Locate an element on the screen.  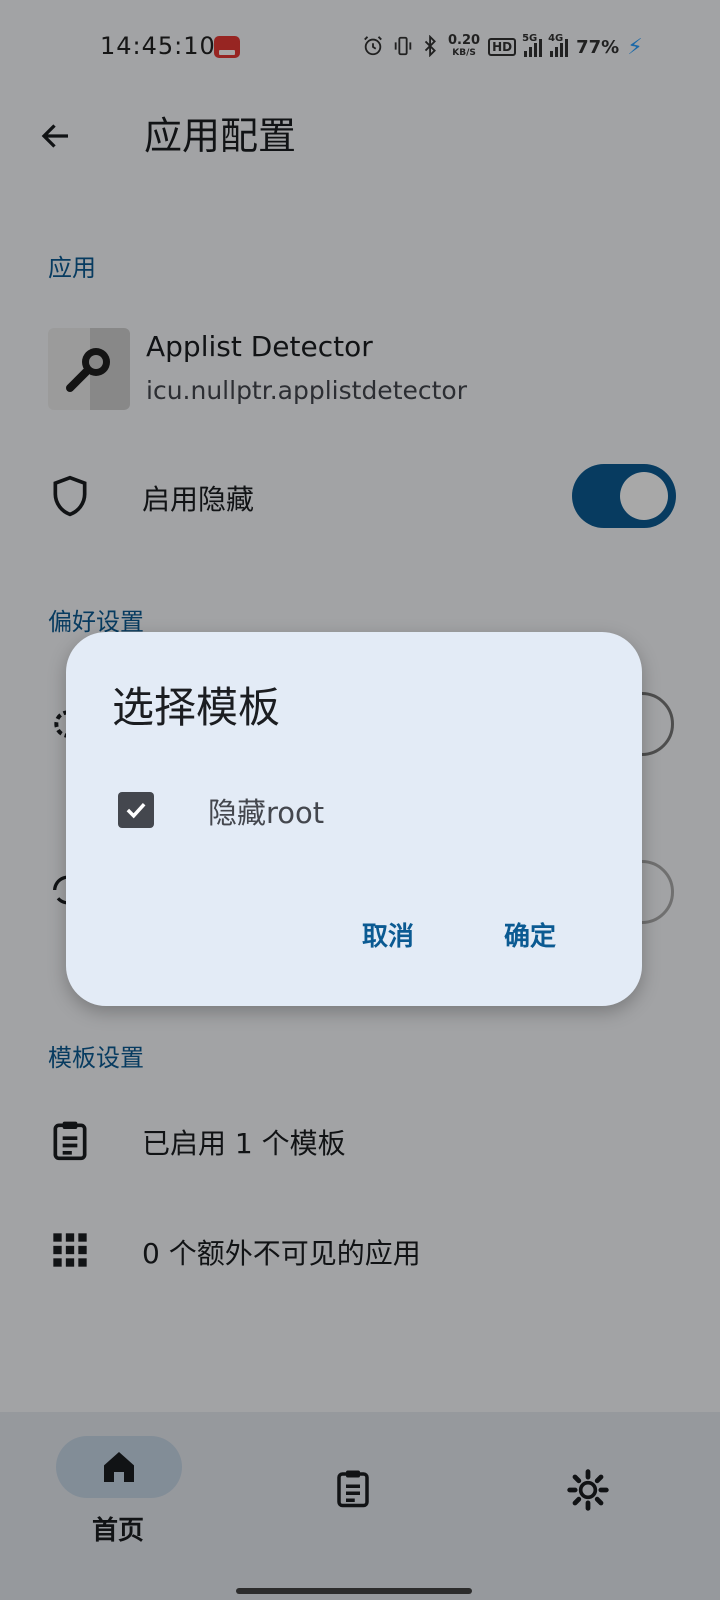
dialog-title: 选择模板 is located at coordinates (196, 707).